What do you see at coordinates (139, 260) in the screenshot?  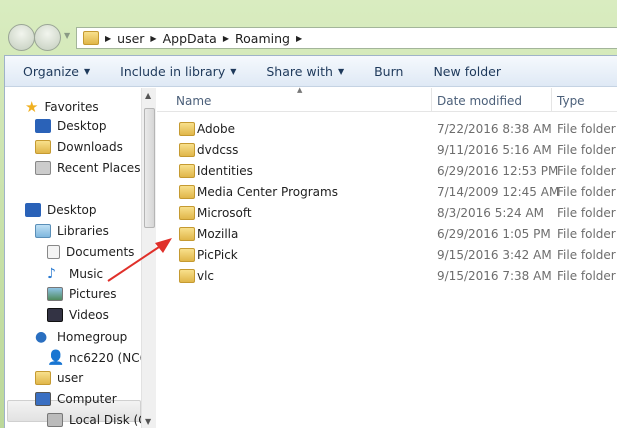 I see `annotation-arrow` at bounding box center [139, 260].